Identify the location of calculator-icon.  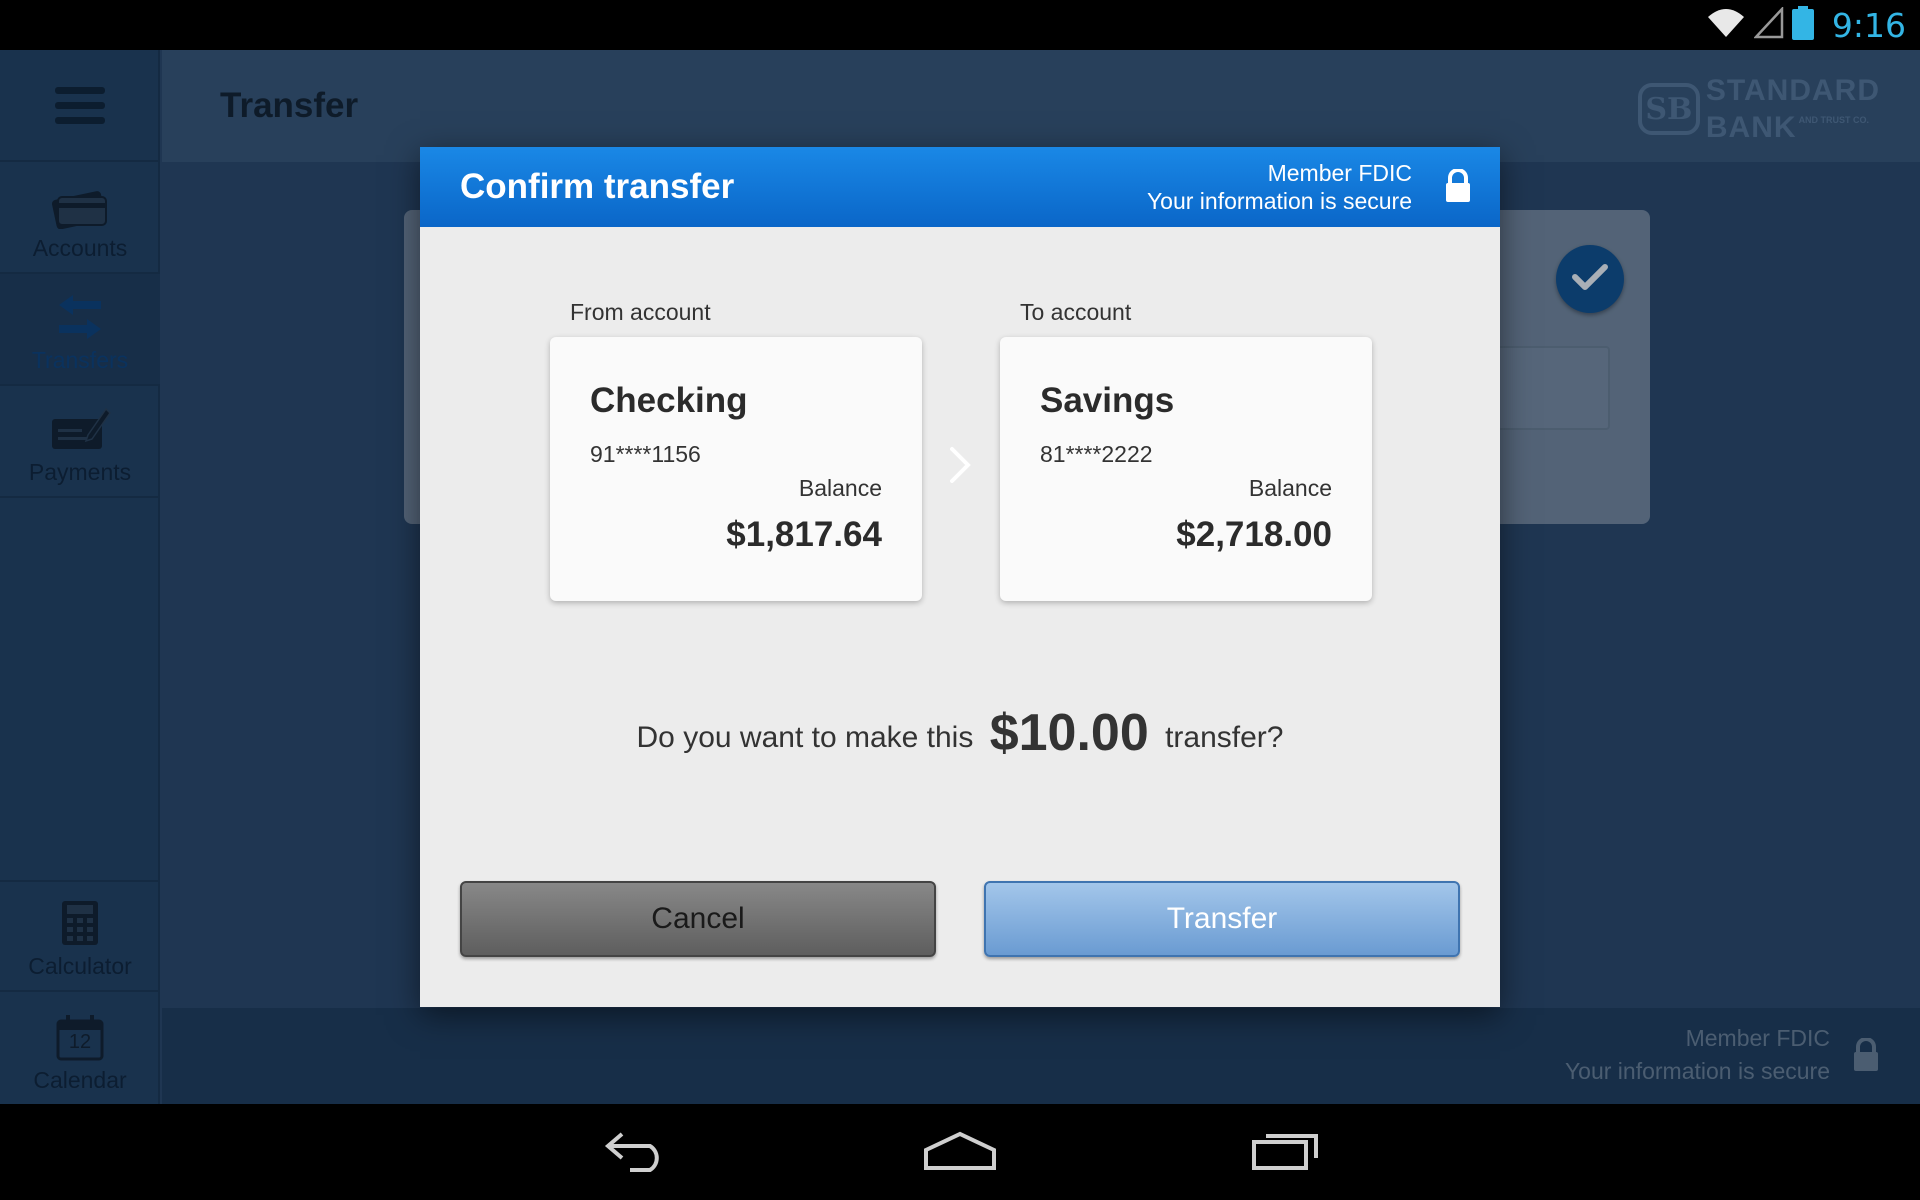
(80, 923).